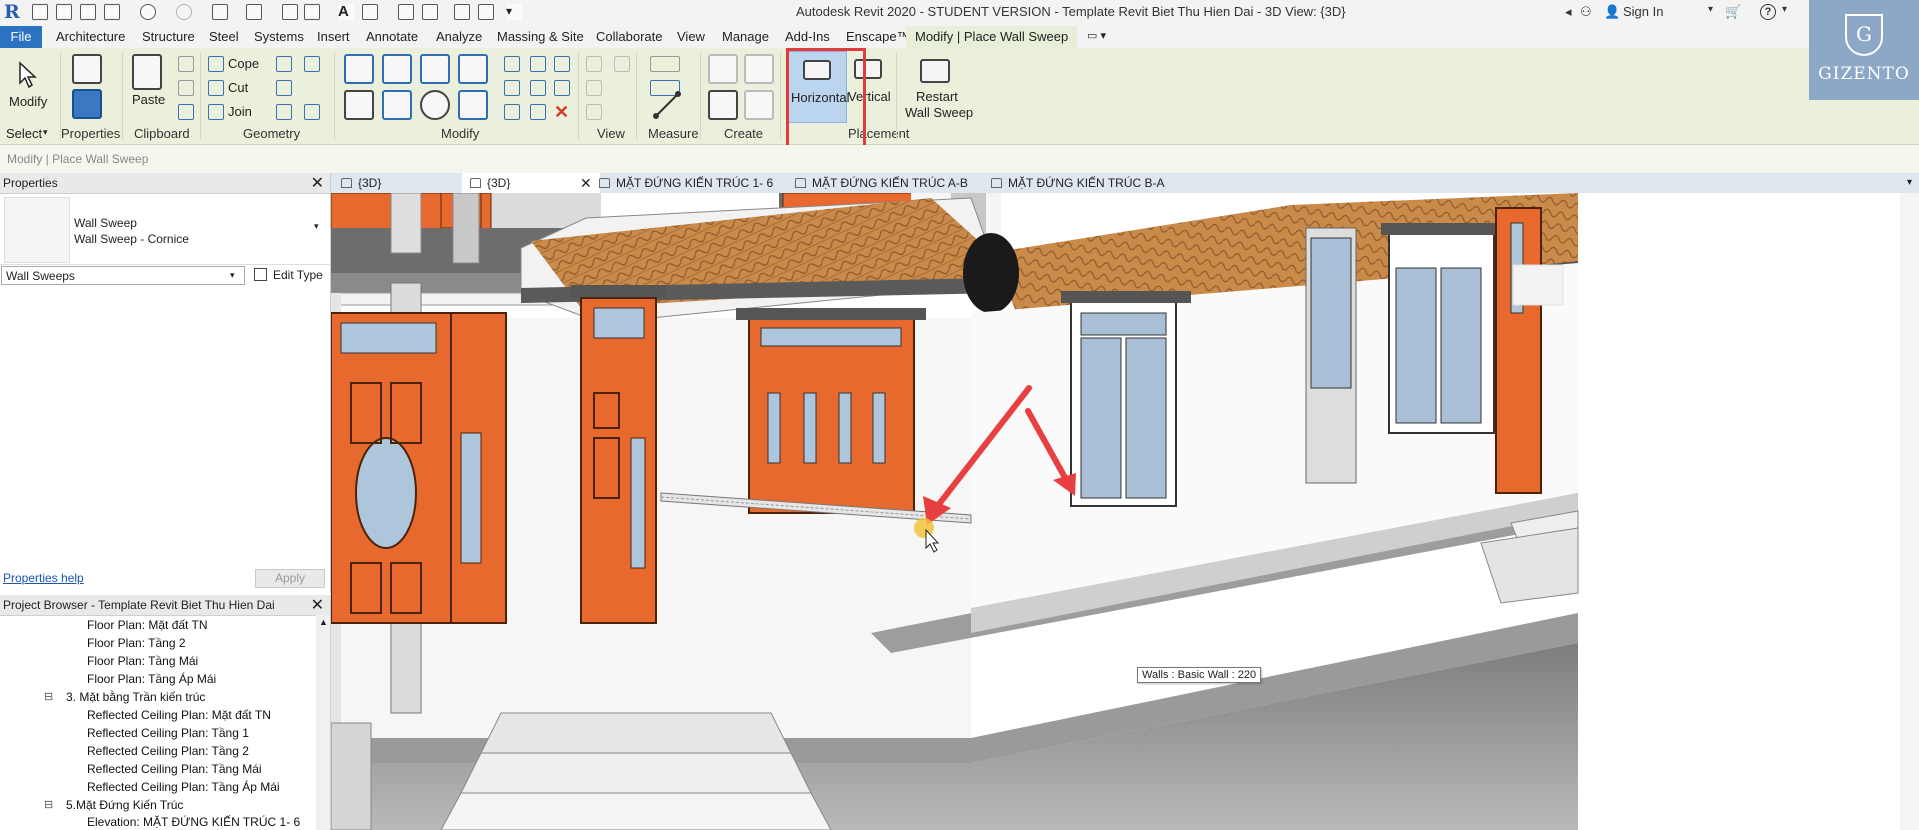 Image resolution: width=1919 pixels, height=830 pixels. Describe the element at coordinates (397, 69) in the screenshot. I see `offset-icon` at that location.